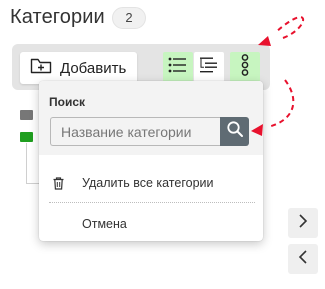 Image resolution: width=325 pixels, height=289 pixels. I want to click on trash-icon, so click(58, 185).